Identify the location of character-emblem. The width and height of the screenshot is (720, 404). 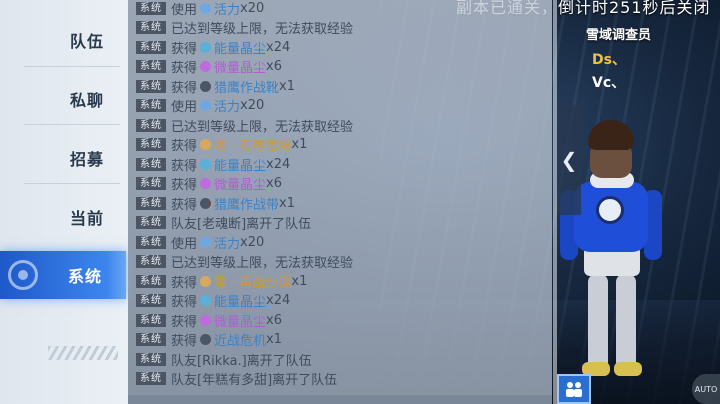
(610, 210).